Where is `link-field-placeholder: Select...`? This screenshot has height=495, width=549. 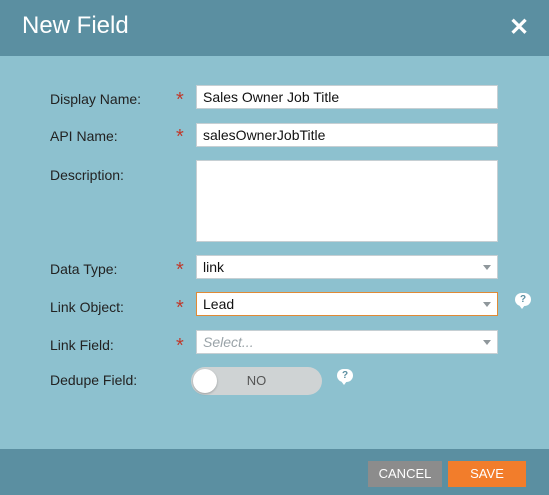 link-field-placeholder: Select... is located at coordinates (228, 342).